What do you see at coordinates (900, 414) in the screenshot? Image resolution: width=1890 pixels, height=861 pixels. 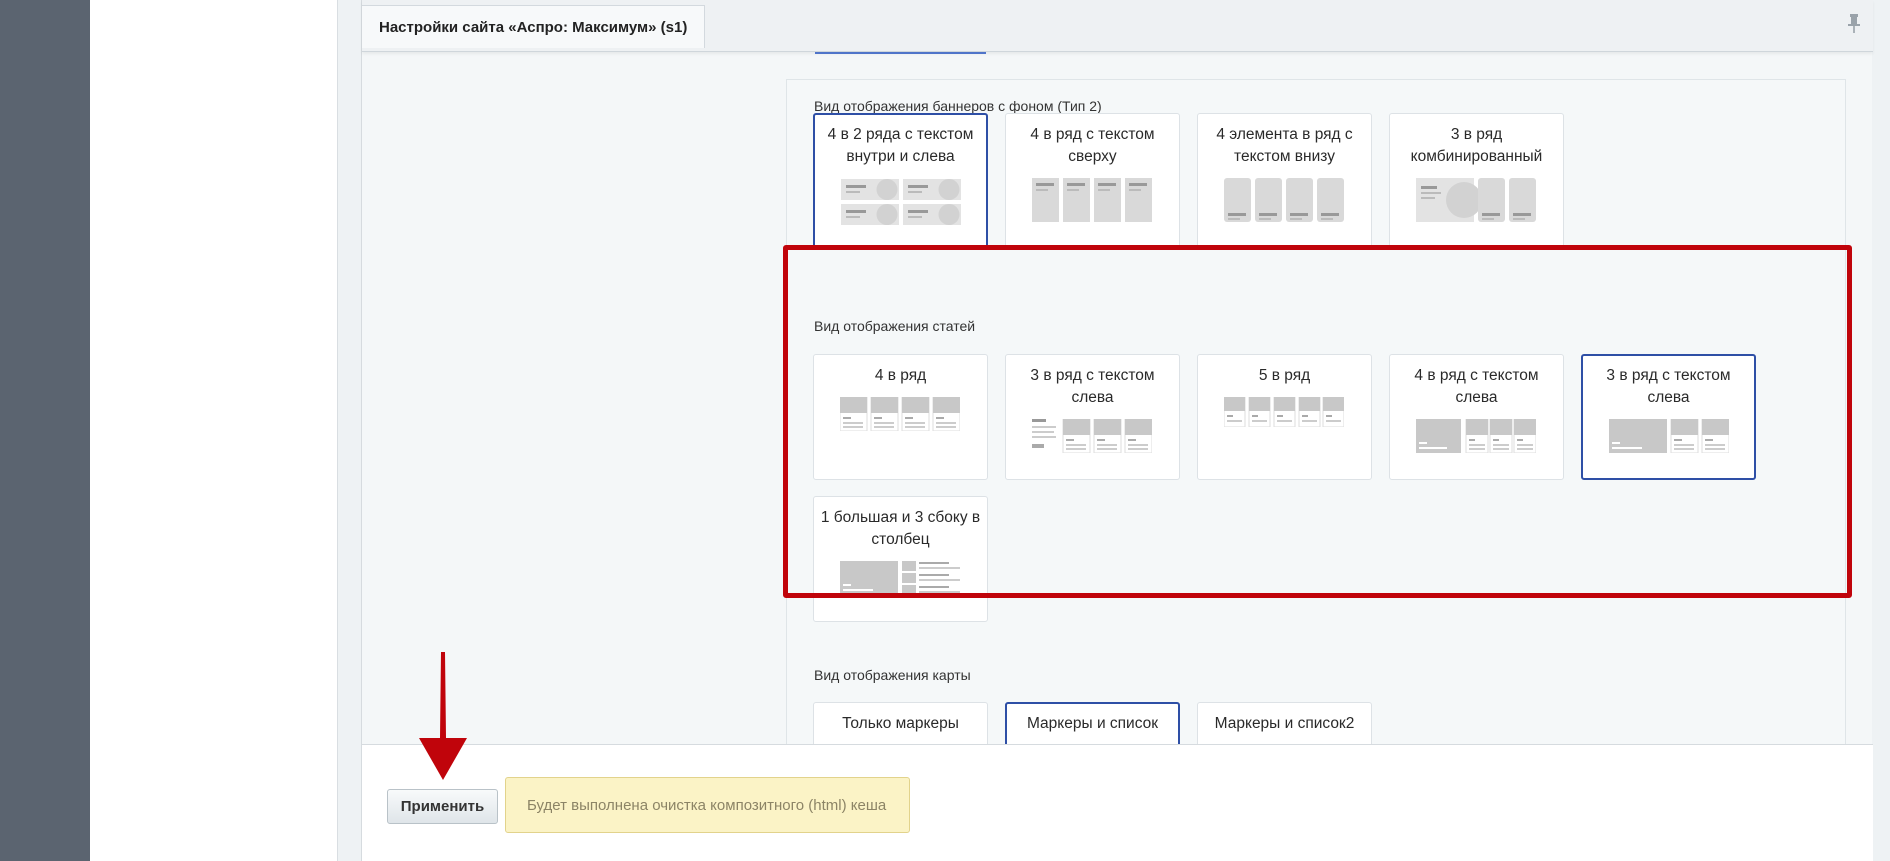 I see `article-layout-4-preview-icon` at bounding box center [900, 414].